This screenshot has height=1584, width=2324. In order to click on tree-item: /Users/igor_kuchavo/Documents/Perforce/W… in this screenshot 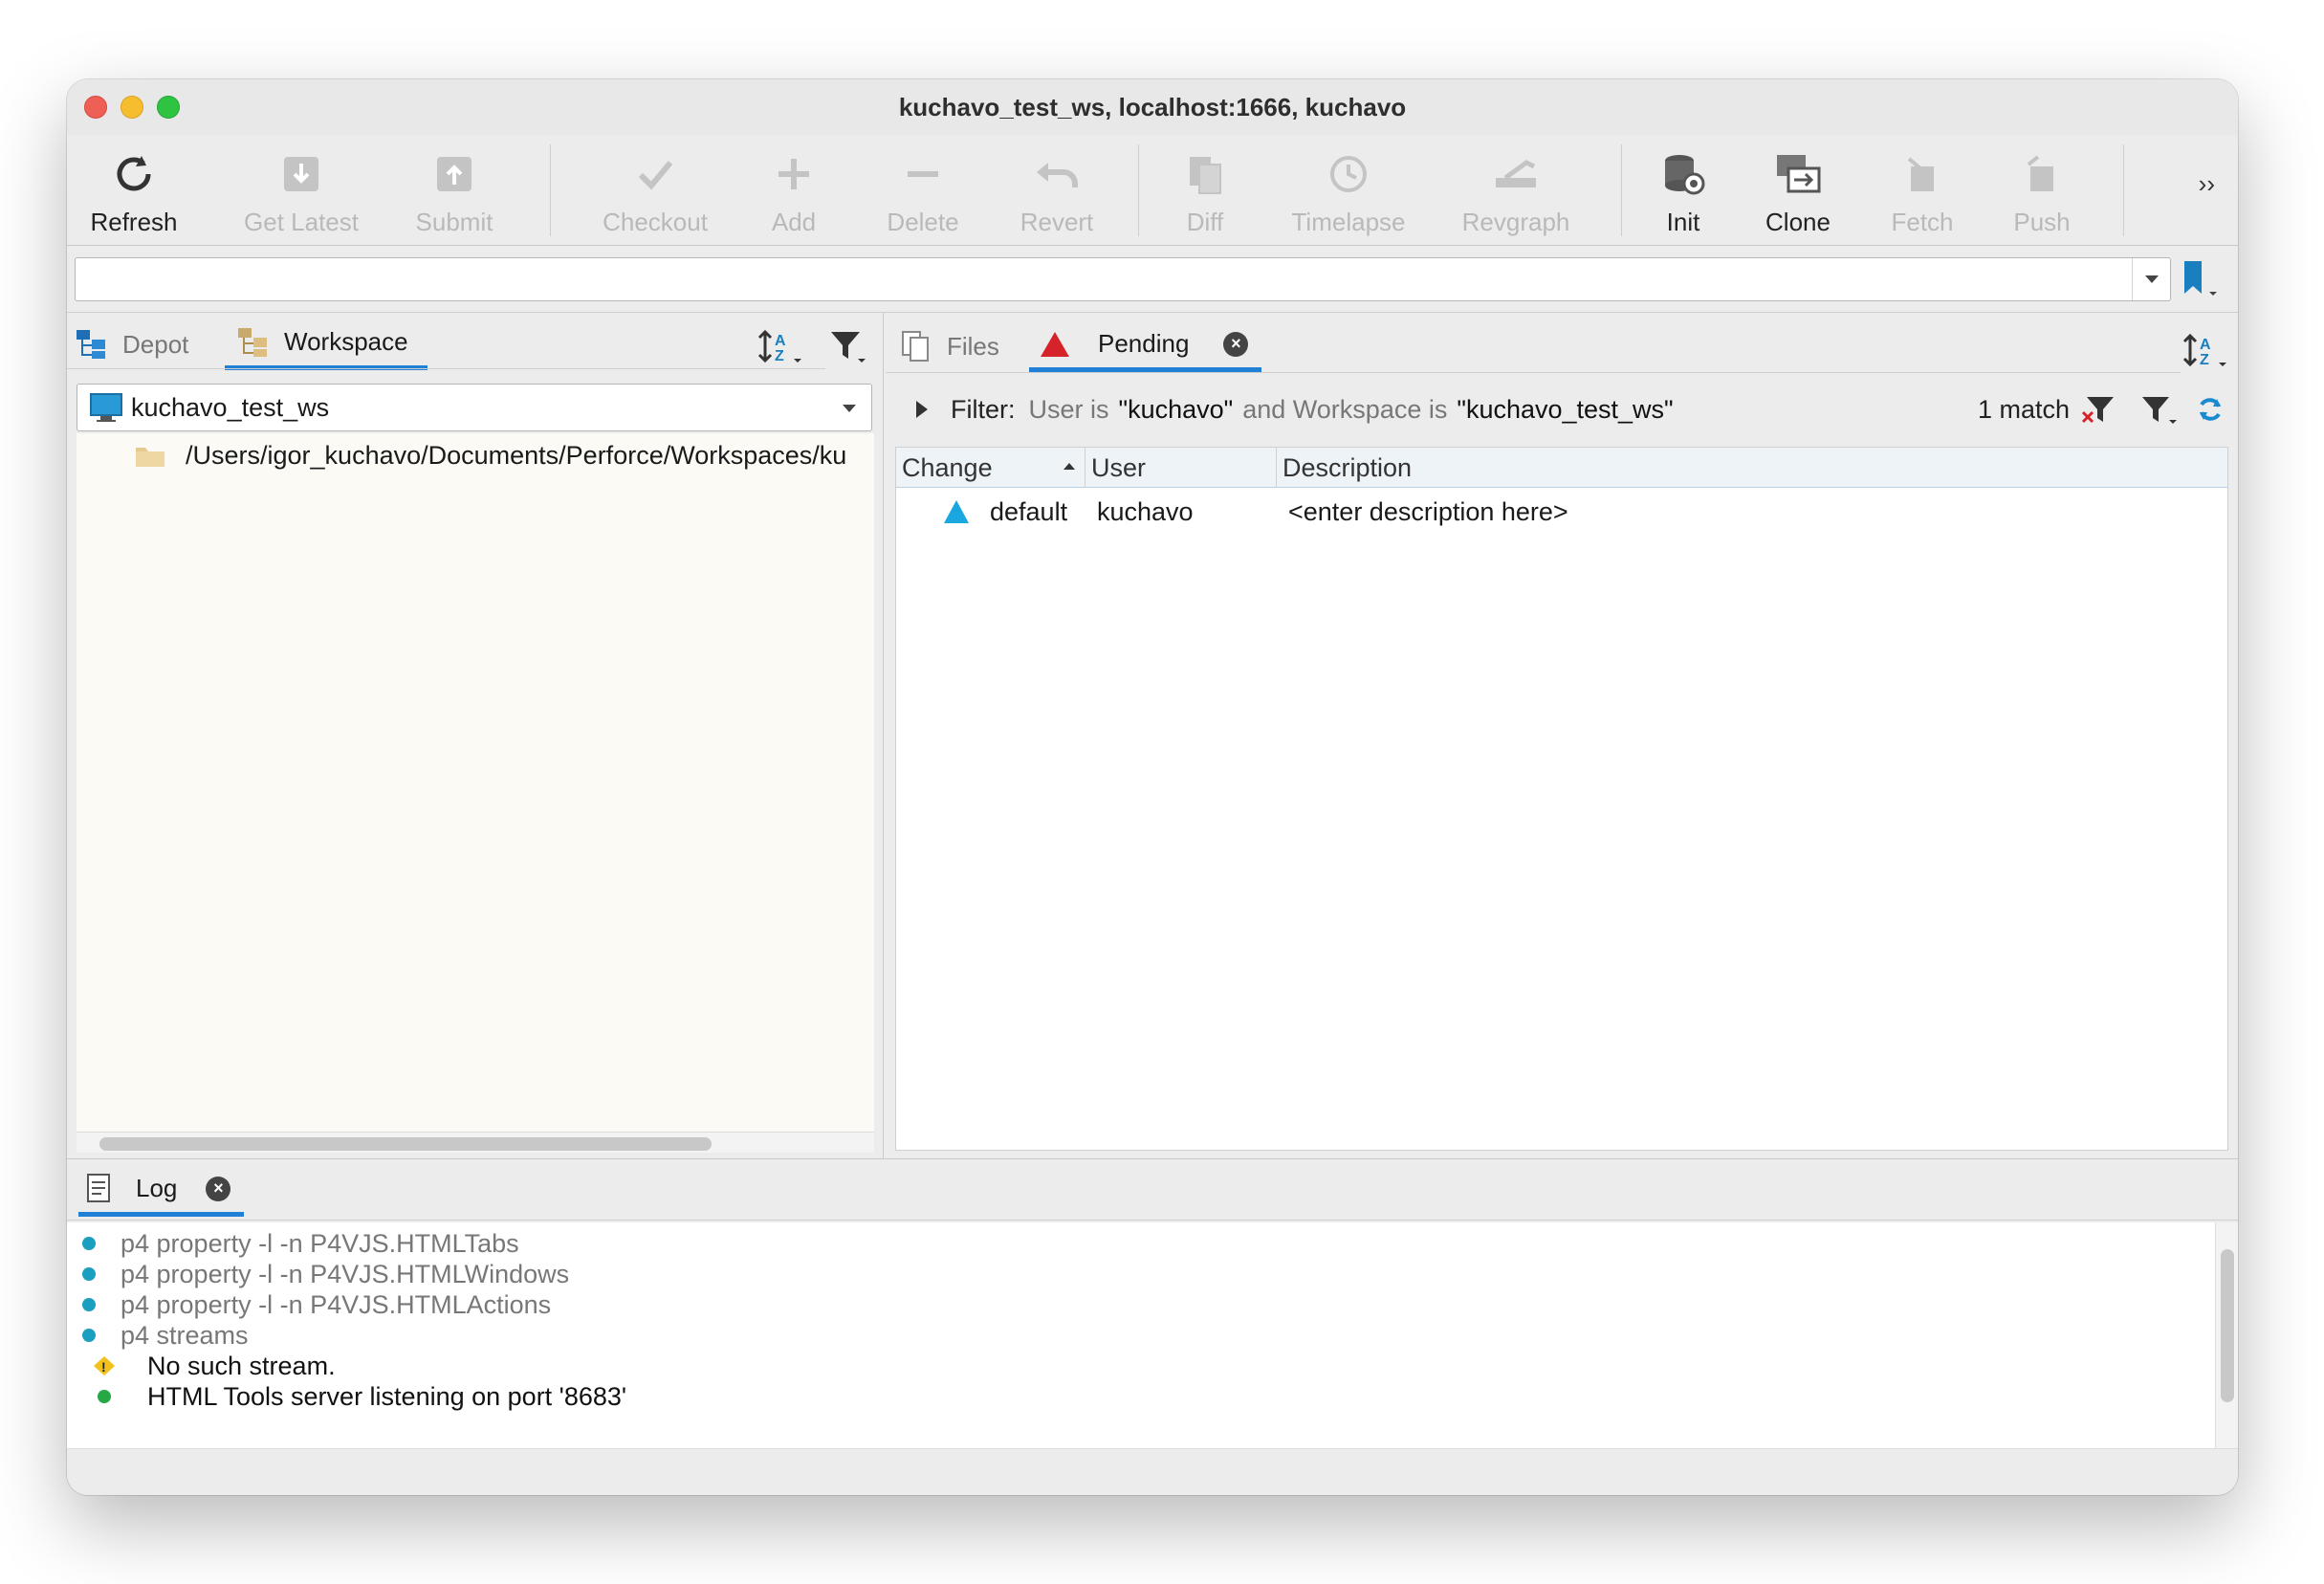, I will do `click(490, 456)`.